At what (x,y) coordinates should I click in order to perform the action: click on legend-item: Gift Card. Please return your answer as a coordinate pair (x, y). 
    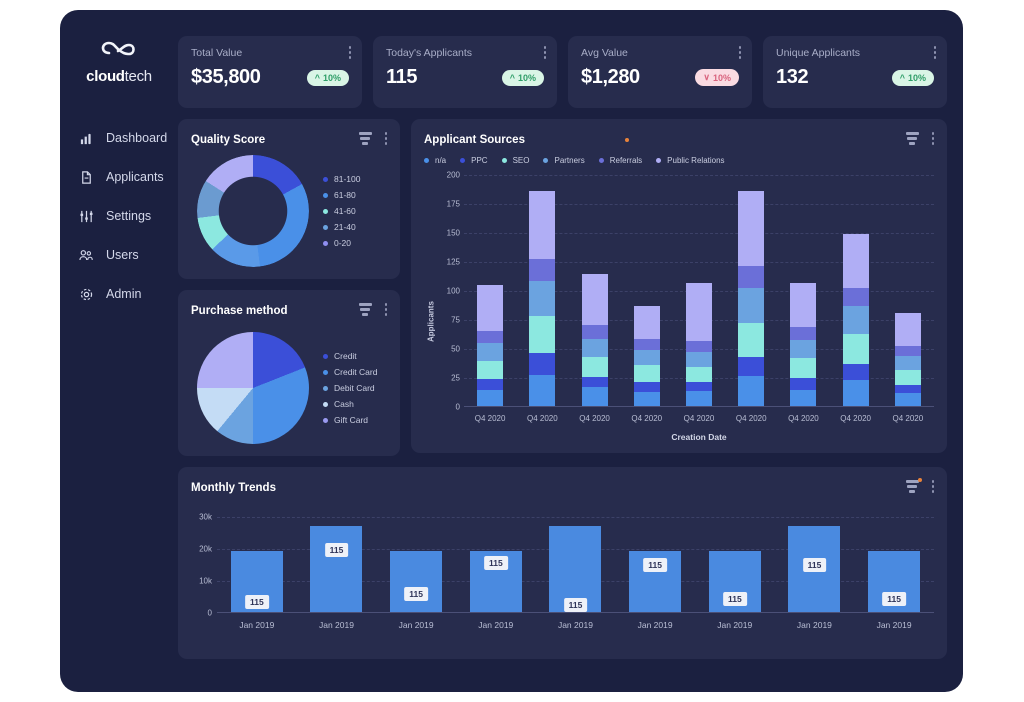
    Looking at the image, I should click on (350, 420).